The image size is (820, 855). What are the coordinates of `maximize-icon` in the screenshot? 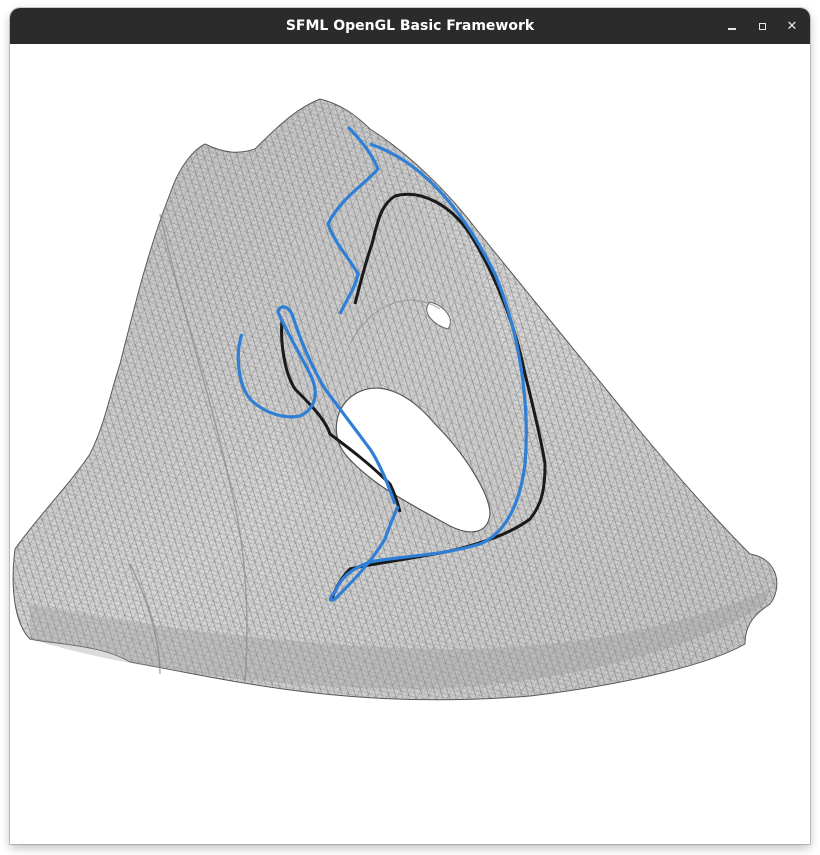 It's located at (762, 26).